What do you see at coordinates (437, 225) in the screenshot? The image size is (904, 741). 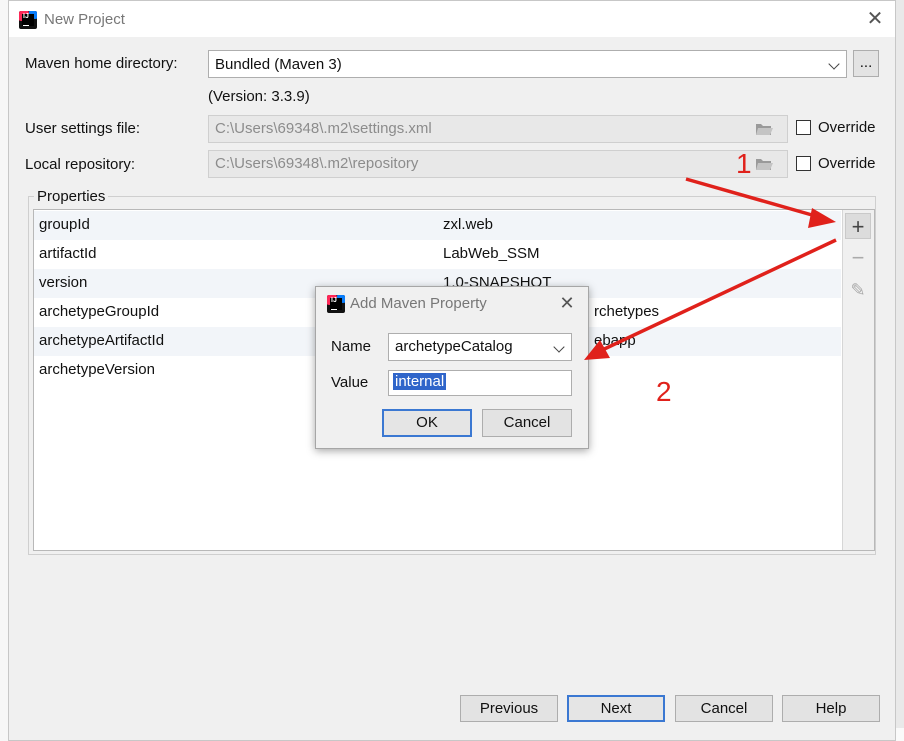 I see `table-row: groupId zxl.web` at bounding box center [437, 225].